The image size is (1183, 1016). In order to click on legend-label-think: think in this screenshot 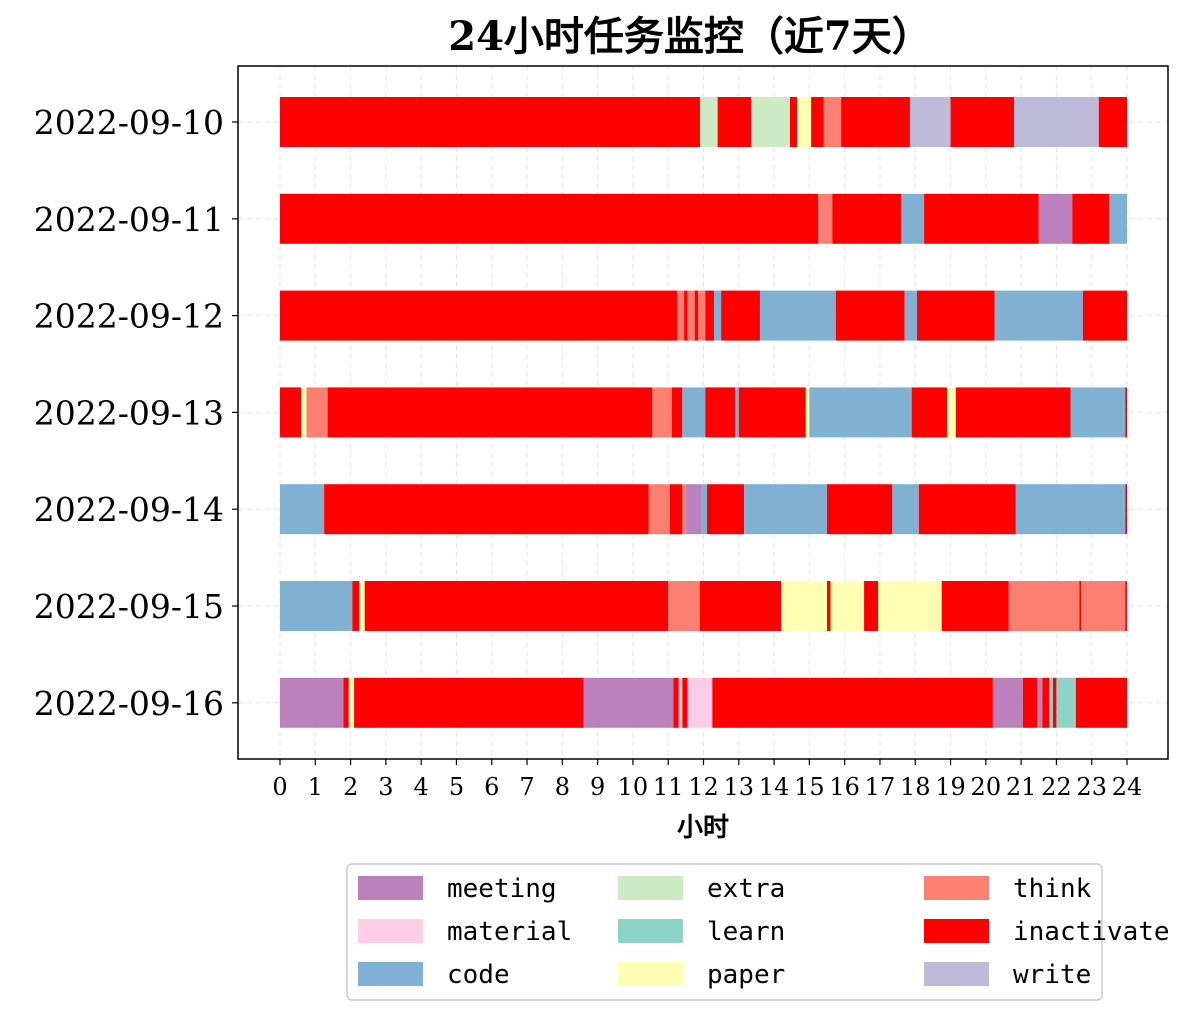, I will do `click(1052, 889)`.